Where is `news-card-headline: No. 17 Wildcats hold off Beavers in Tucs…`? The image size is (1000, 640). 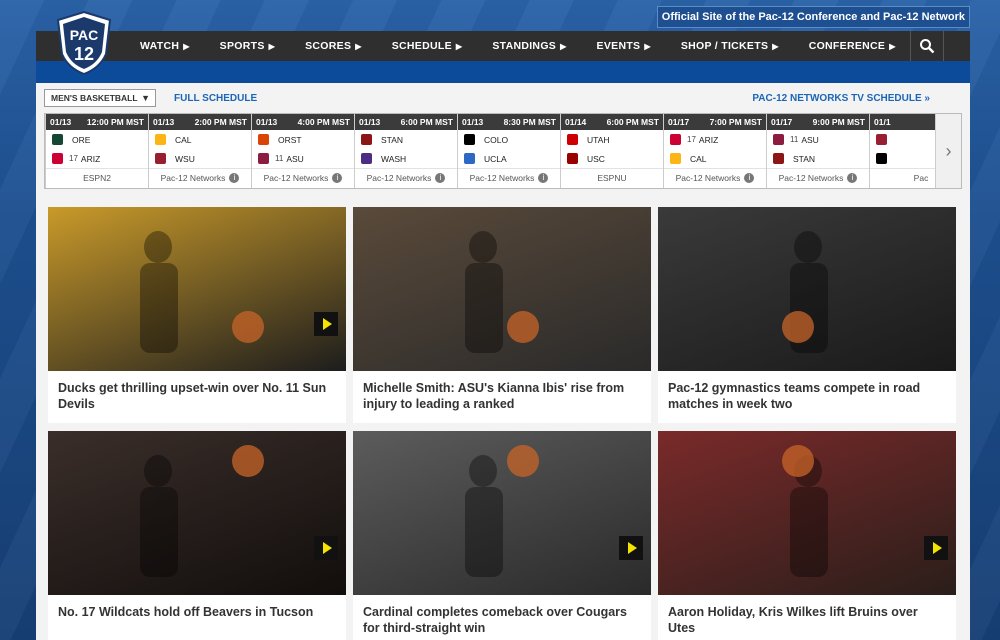
news-card-headline: No. 17 Wildcats hold off Beavers in Tucs… is located at coordinates (197, 617).